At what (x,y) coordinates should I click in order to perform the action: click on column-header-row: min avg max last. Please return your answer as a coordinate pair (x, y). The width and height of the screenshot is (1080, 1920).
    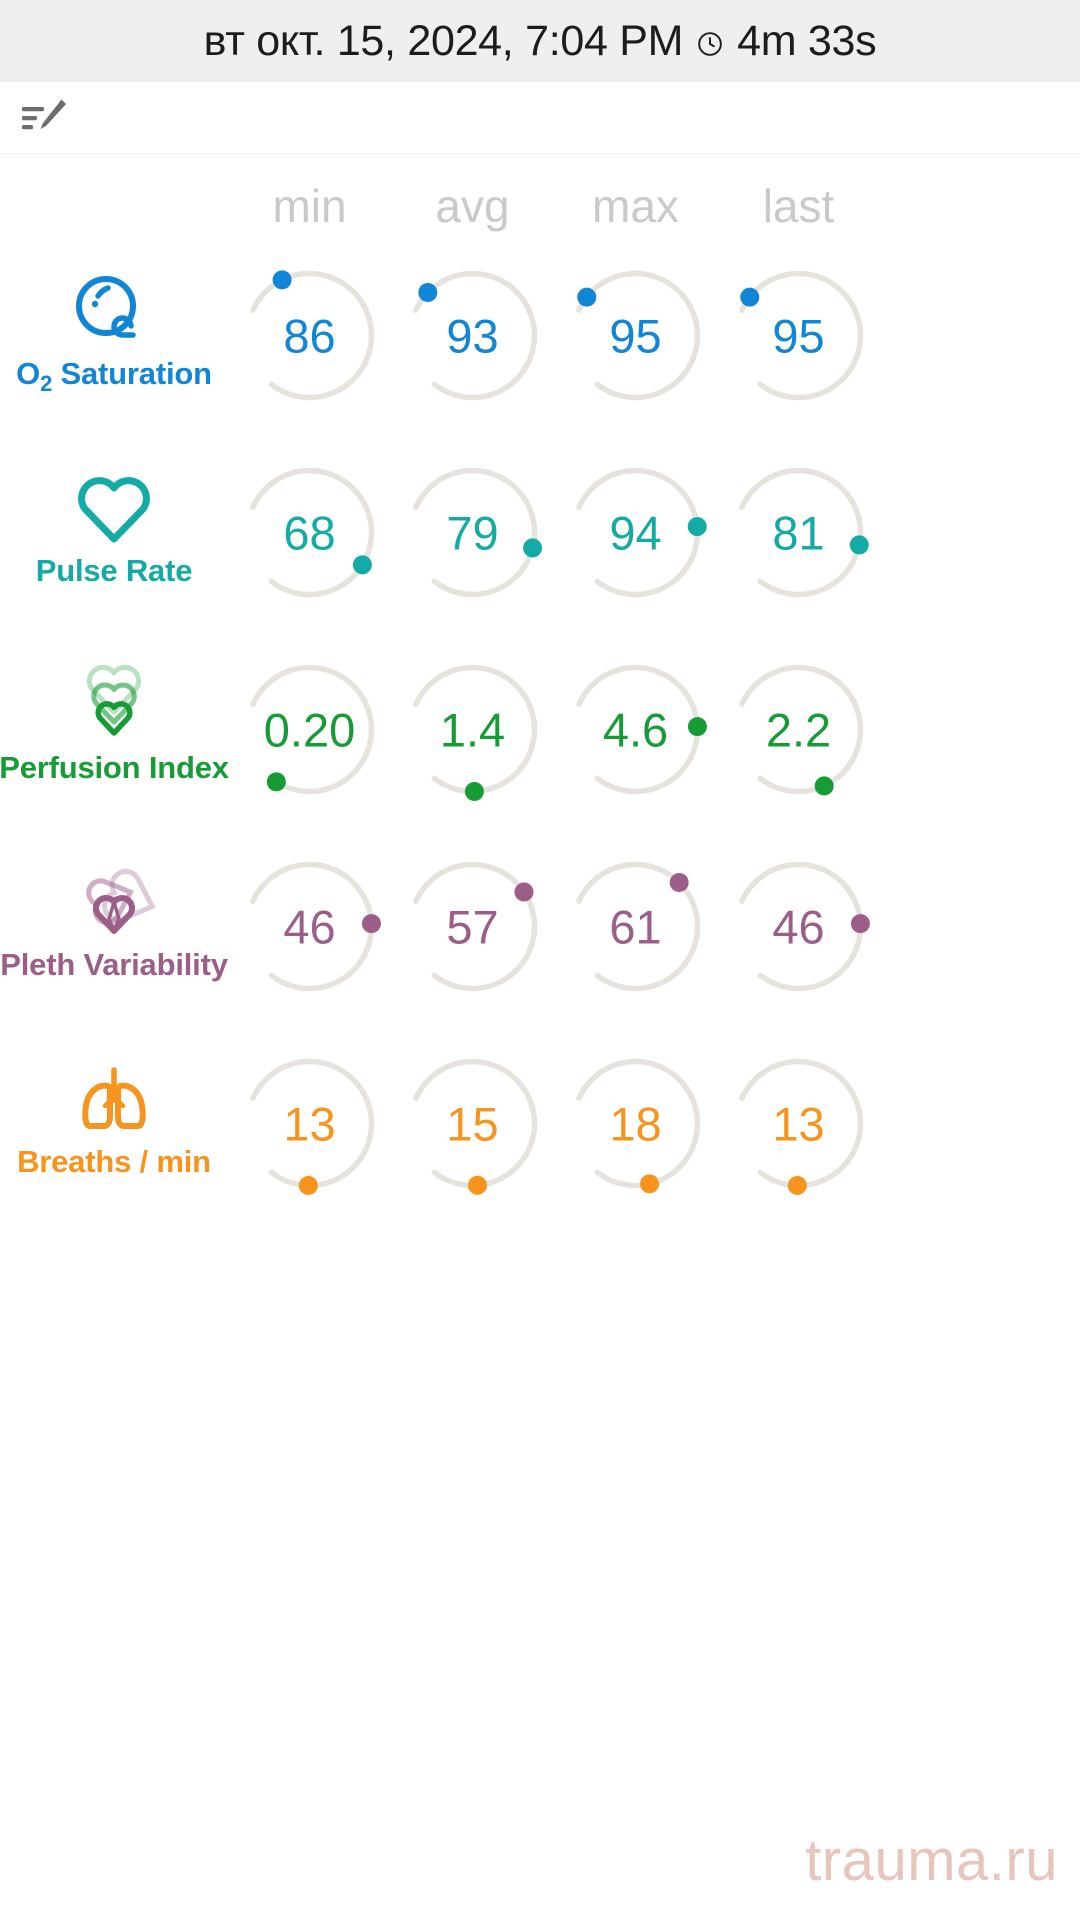
    Looking at the image, I should click on (540, 206).